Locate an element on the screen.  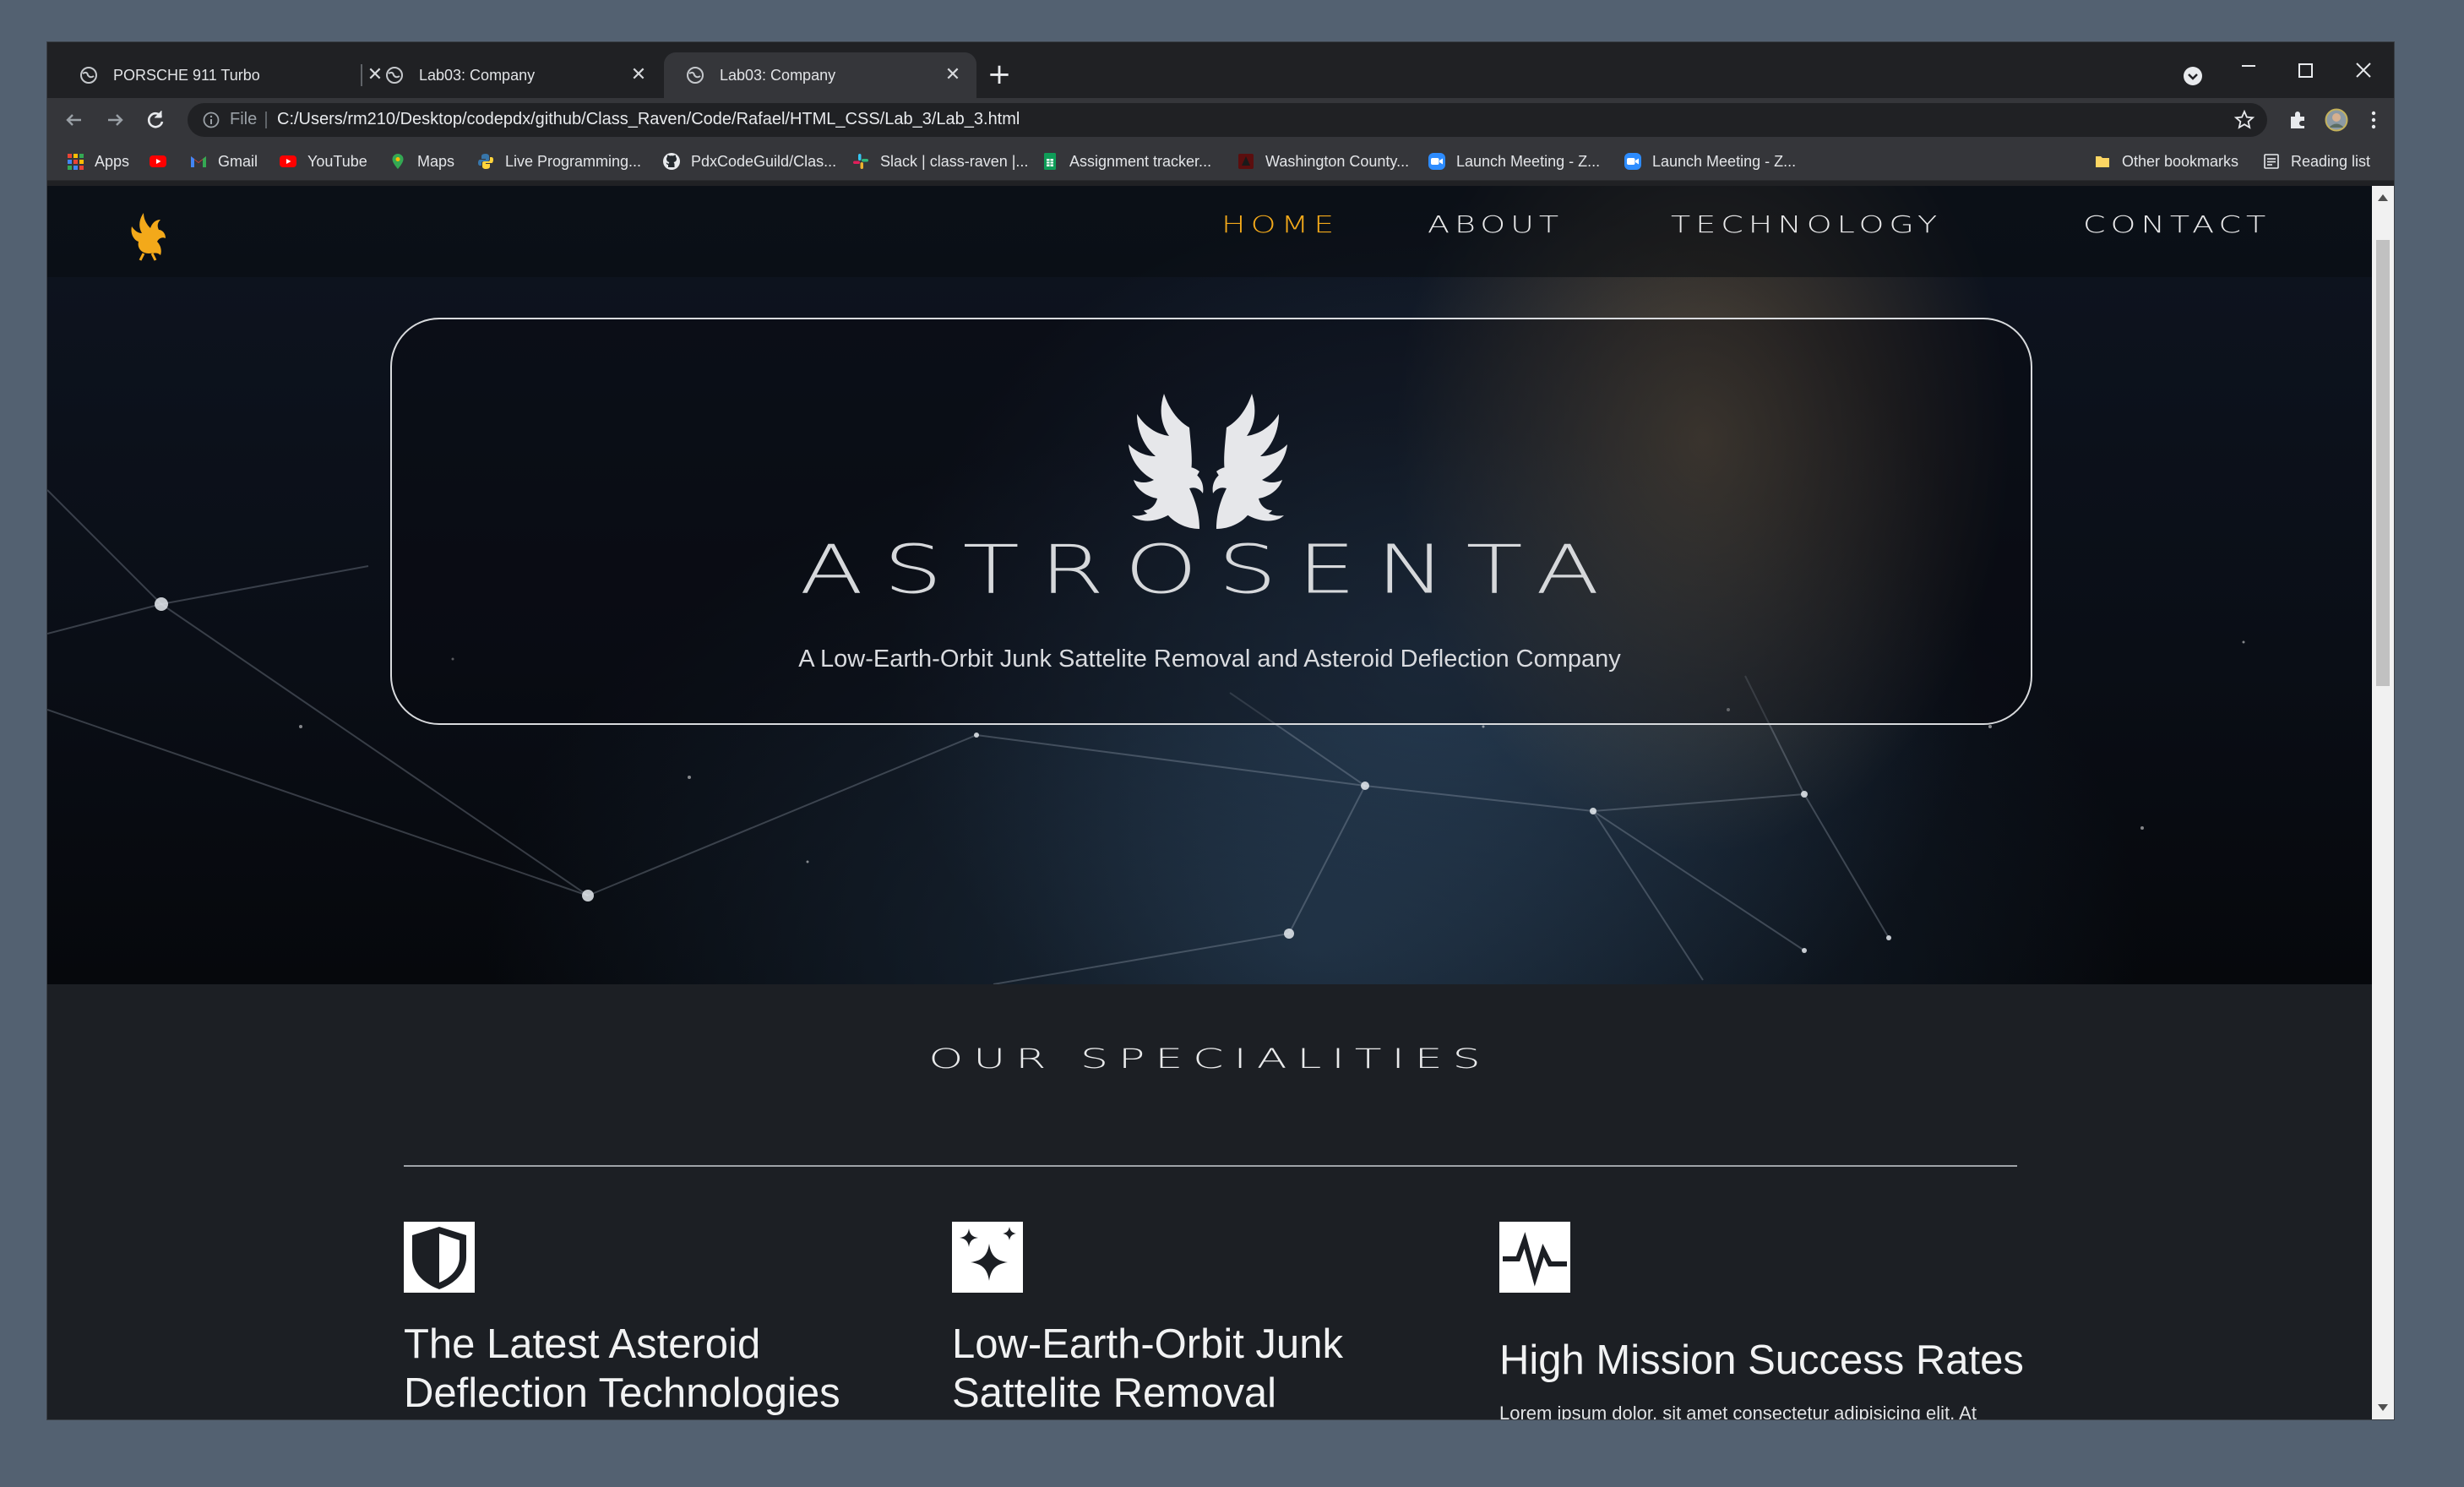
reading-list: Reading list is located at coordinates (2316, 161).